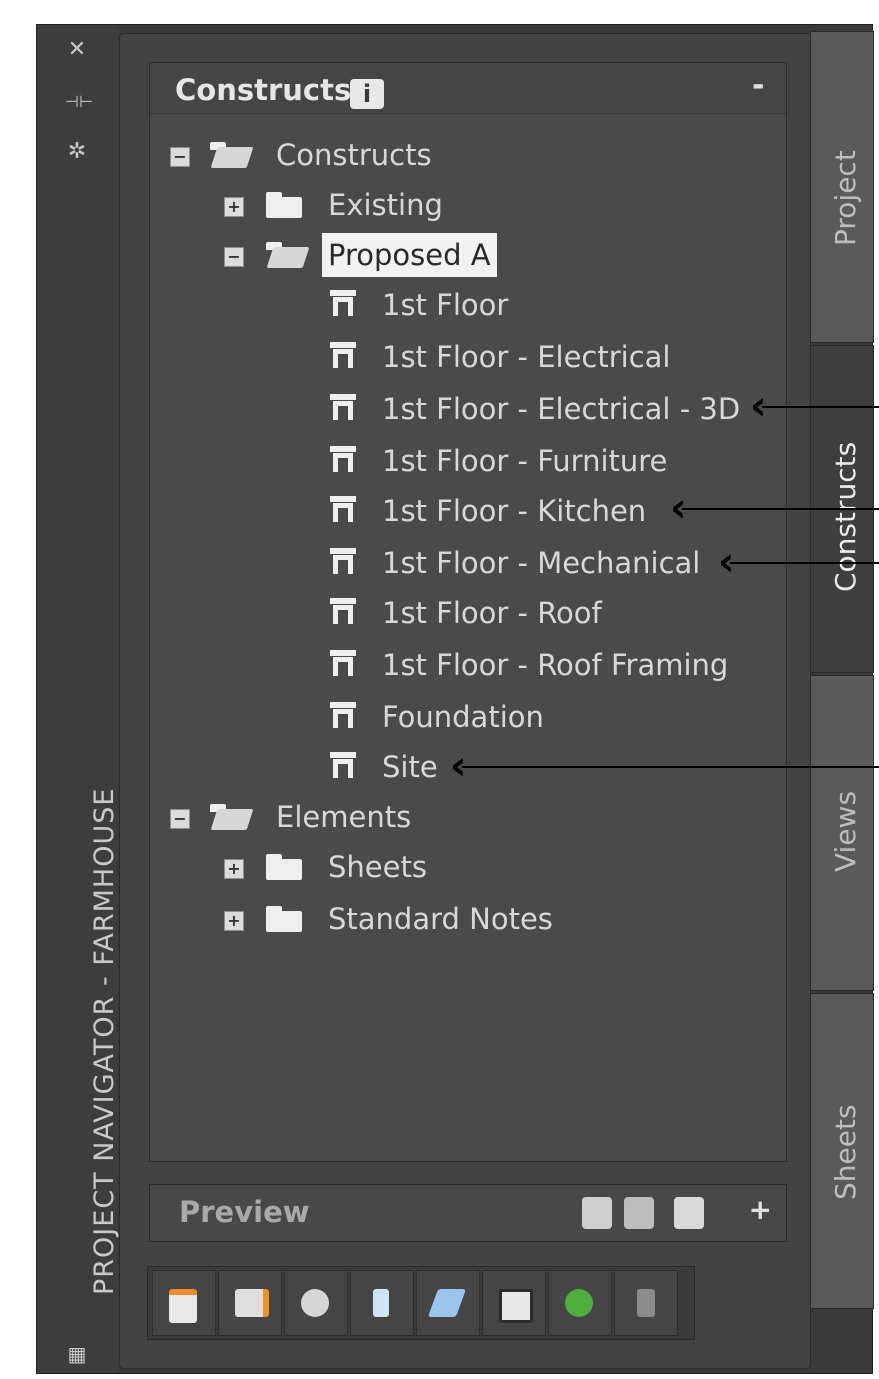 Image resolution: width=879 pixels, height=1379 pixels. I want to click on tab-project: Project, so click(842, 187).